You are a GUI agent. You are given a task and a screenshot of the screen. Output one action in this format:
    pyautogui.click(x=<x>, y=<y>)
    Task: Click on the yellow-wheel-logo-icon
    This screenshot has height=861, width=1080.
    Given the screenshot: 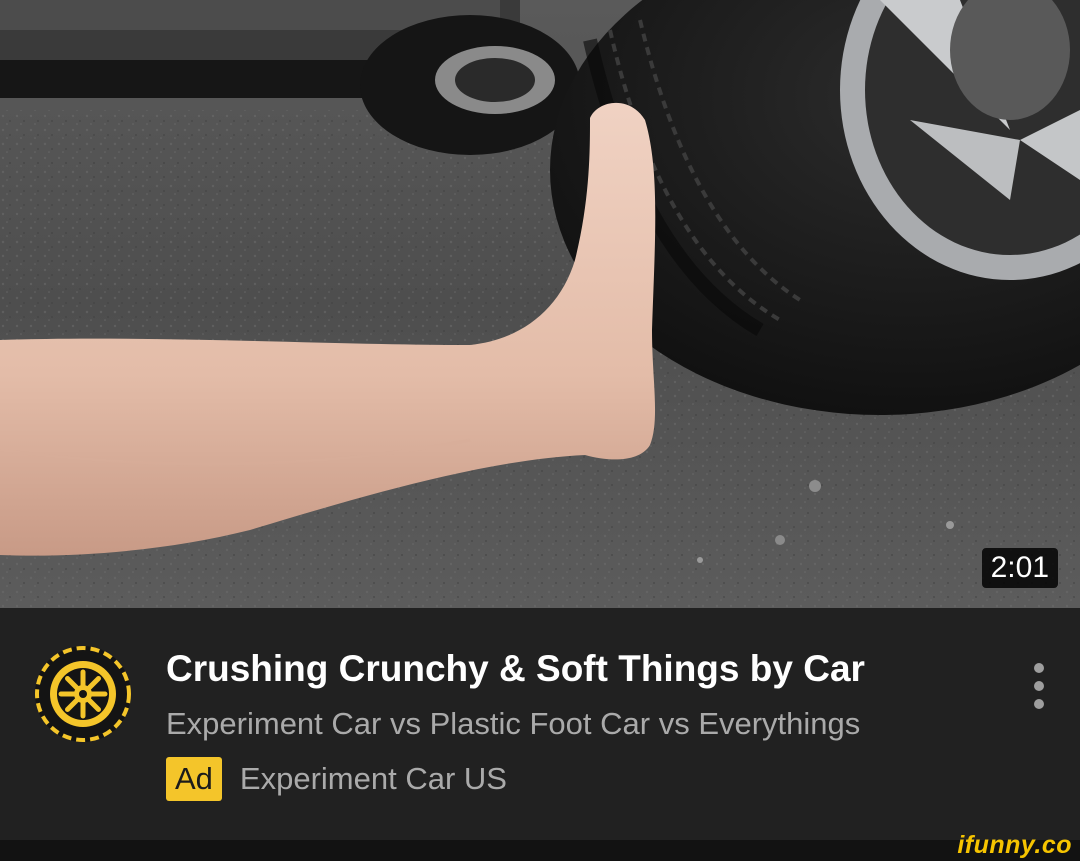 What is the action you would take?
    pyautogui.click(x=83, y=694)
    